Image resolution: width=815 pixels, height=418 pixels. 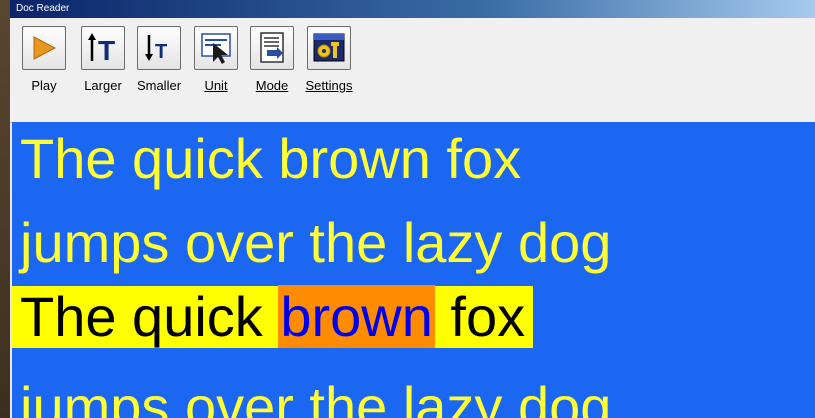 What do you see at coordinates (216, 85) in the screenshot?
I see `unit-label: Unit` at bounding box center [216, 85].